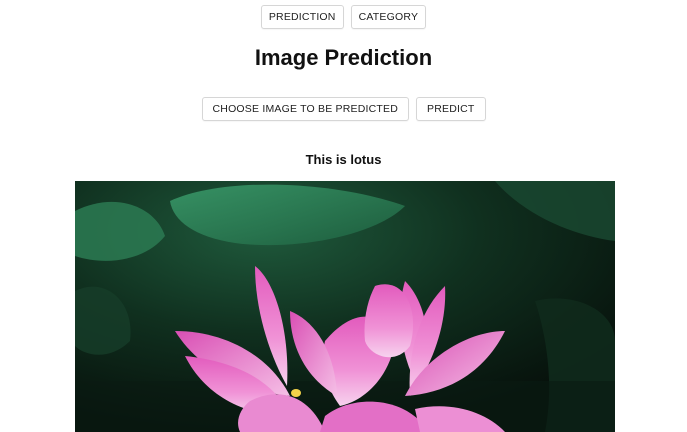 This screenshot has height=432, width=687. Describe the element at coordinates (305, 109) in the screenshot. I see `choose-image-button: CHOOSE IMAGE TO BE PREDICTED` at that location.